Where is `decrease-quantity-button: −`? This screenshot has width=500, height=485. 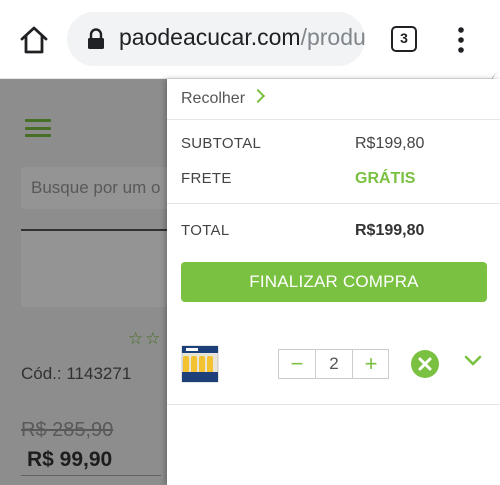 decrease-quantity-button: − is located at coordinates (297, 364).